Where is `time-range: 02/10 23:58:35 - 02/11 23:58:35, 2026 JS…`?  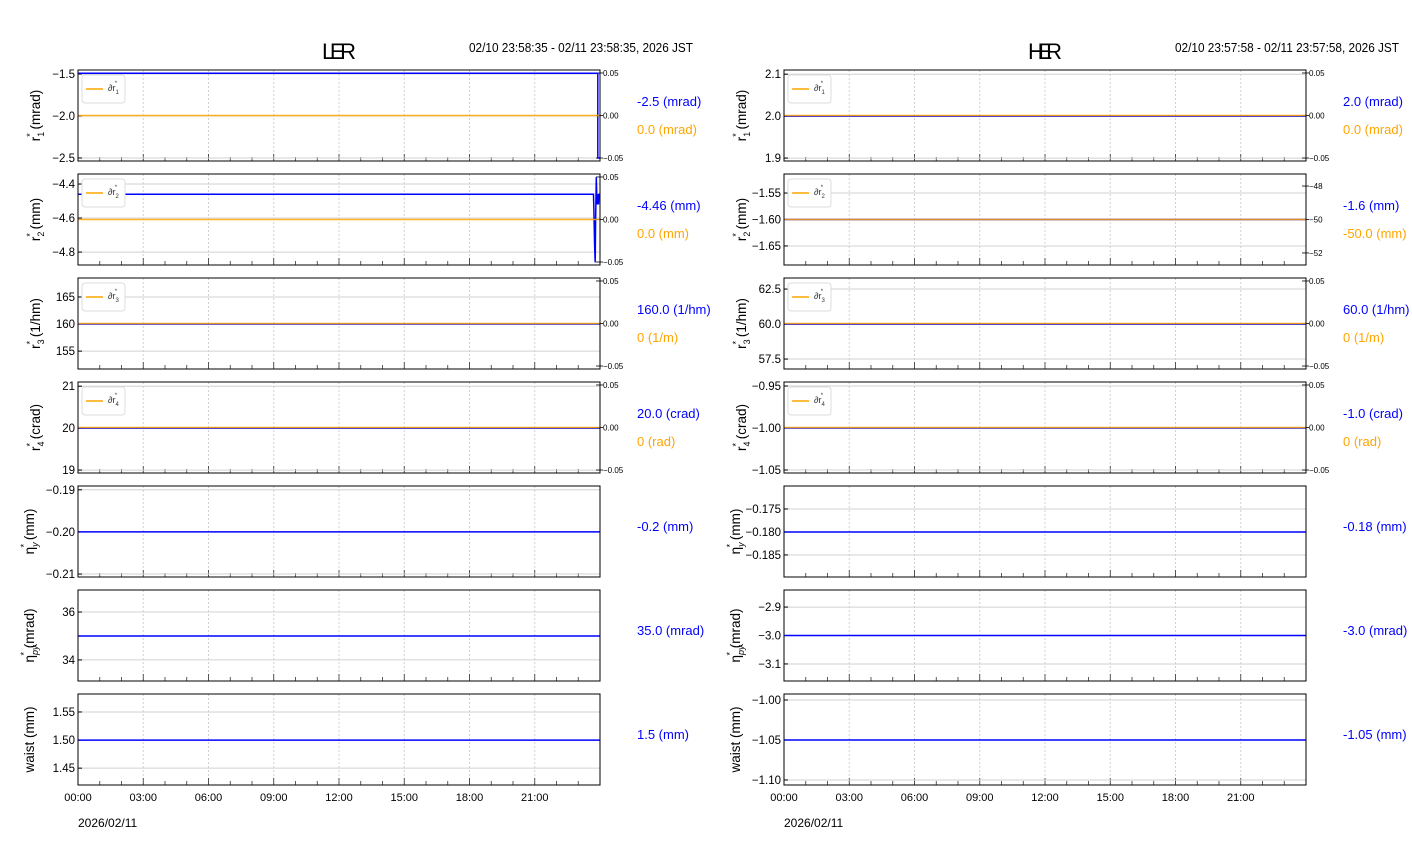
time-range: 02/10 23:58:35 - 02/11 23:58:35, 2026 JS… is located at coordinates (581, 47).